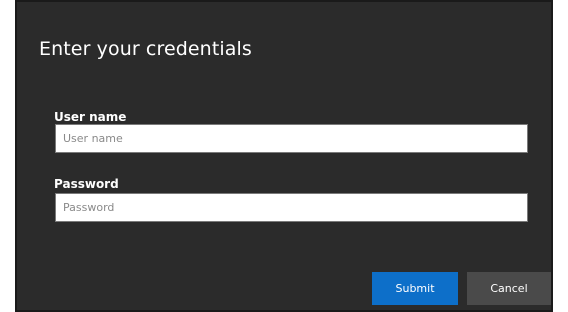 The width and height of the screenshot is (568, 312). I want to click on submit-button: Submit, so click(415, 288).